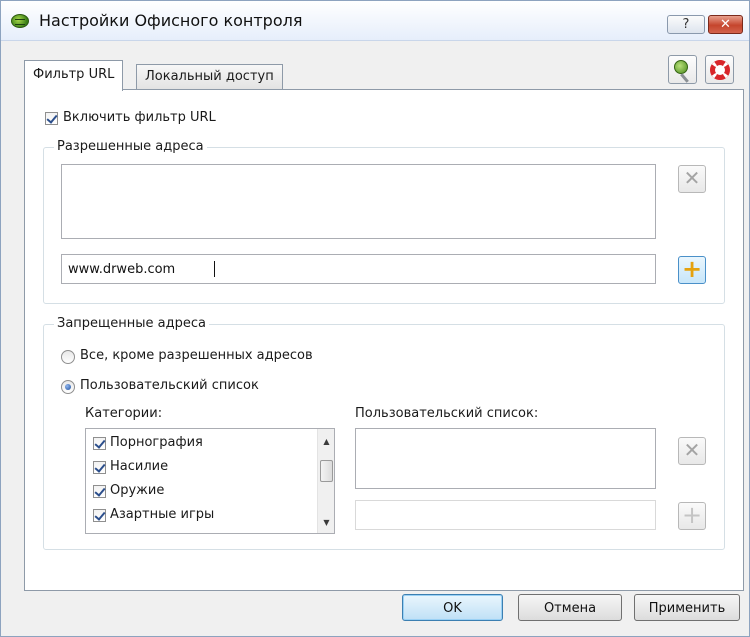 This screenshot has width=750, height=637. What do you see at coordinates (505, 458) in the screenshot?
I see `custom-blocked-list` at bounding box center [505, 458].